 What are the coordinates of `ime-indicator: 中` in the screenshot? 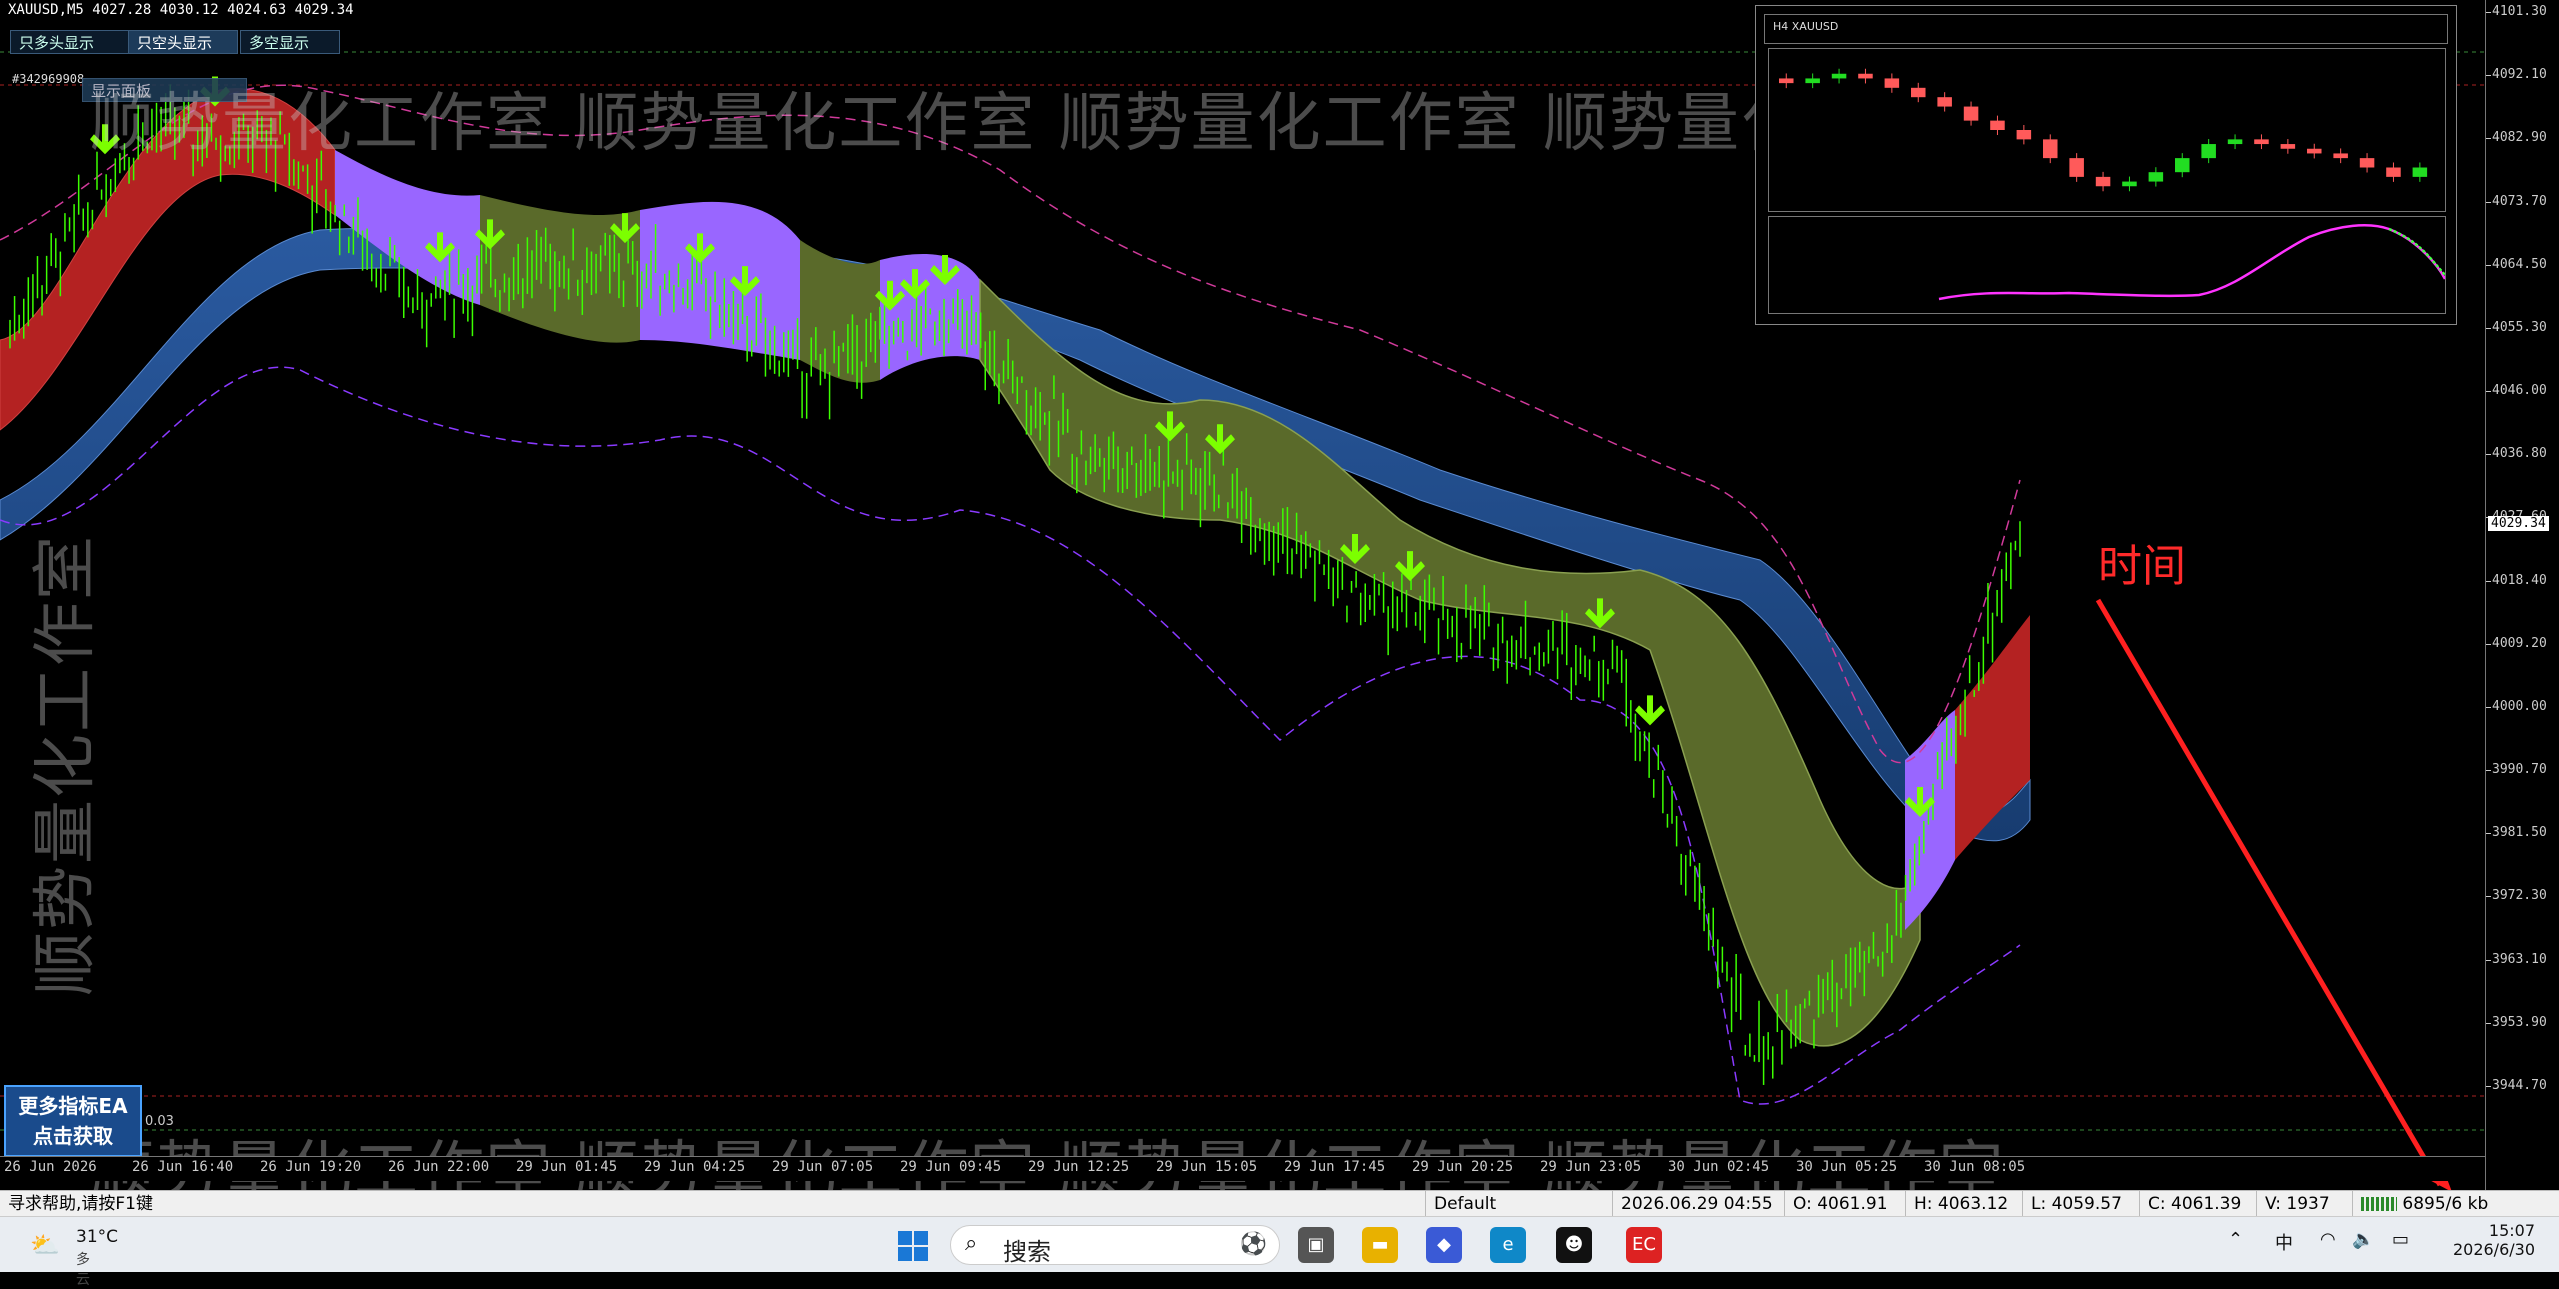 It's located at (2284, 1242).